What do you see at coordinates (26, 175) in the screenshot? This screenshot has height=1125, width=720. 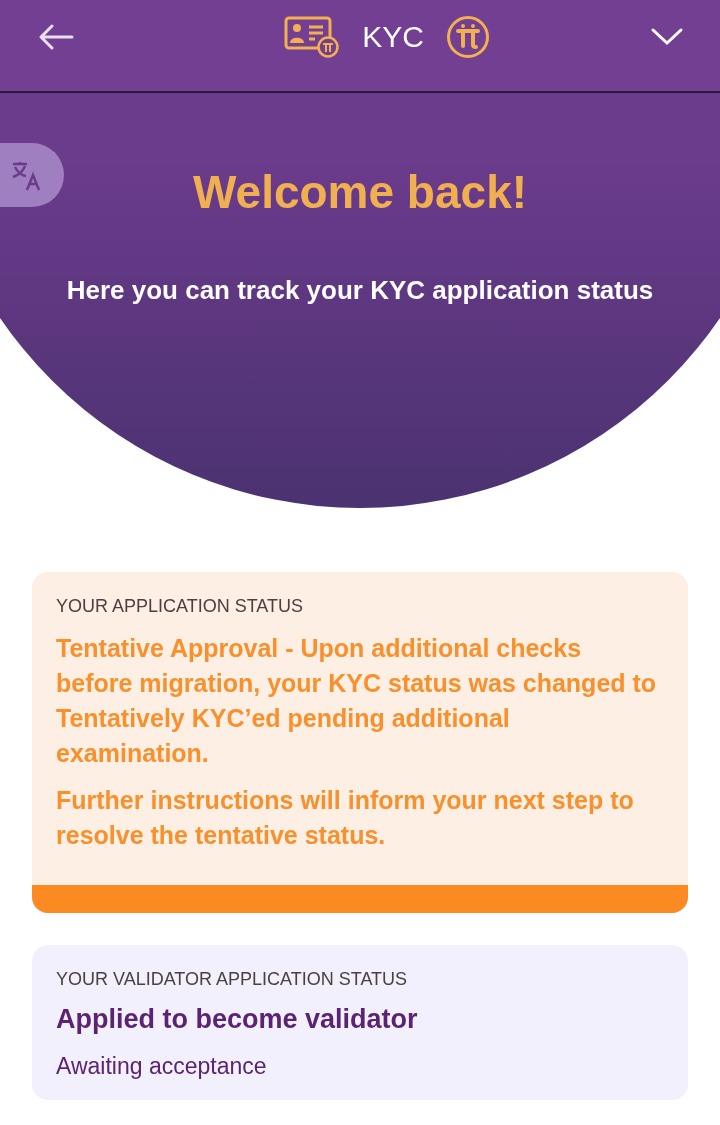 I see `translate-icon` at bounding box center [26, 175].